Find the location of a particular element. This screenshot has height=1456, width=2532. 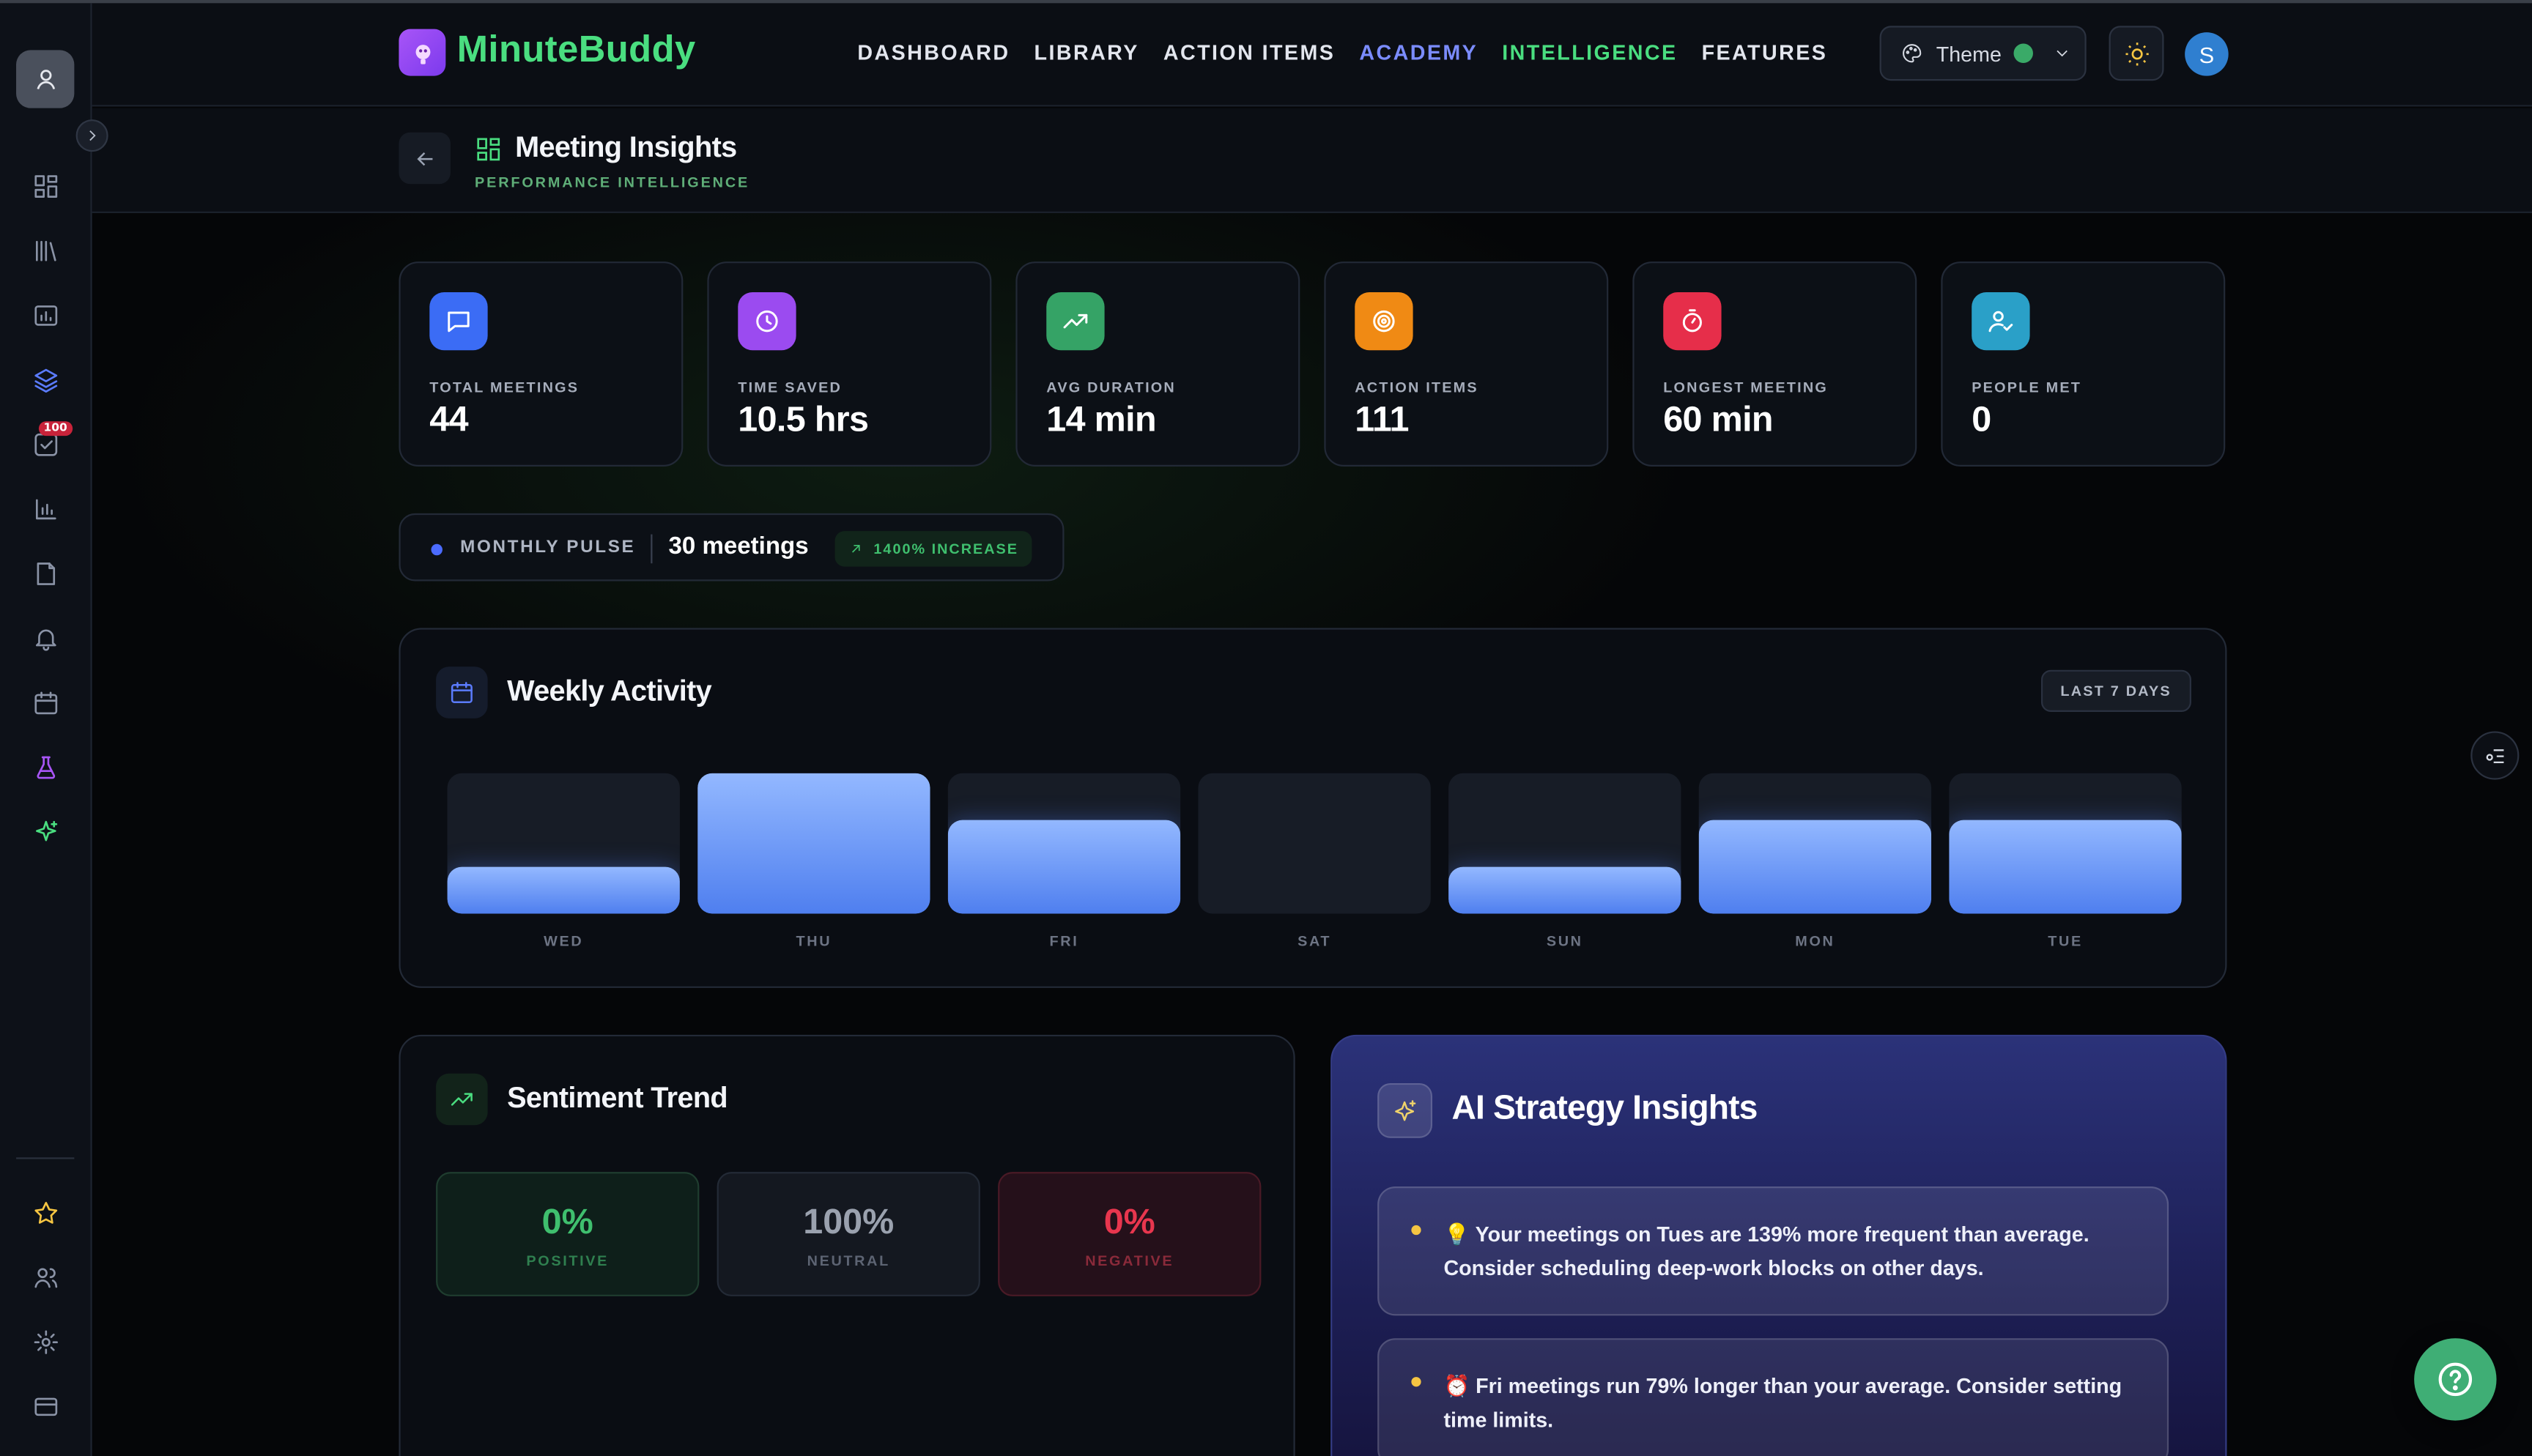

sidebar-item-favorites is located at coordinates (45, 1212).